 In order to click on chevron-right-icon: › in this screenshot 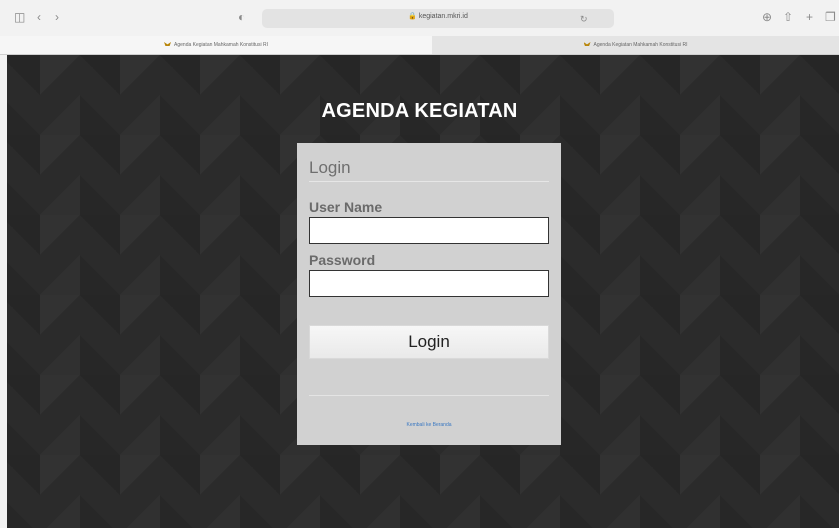, I will do `click(57, 17)`.